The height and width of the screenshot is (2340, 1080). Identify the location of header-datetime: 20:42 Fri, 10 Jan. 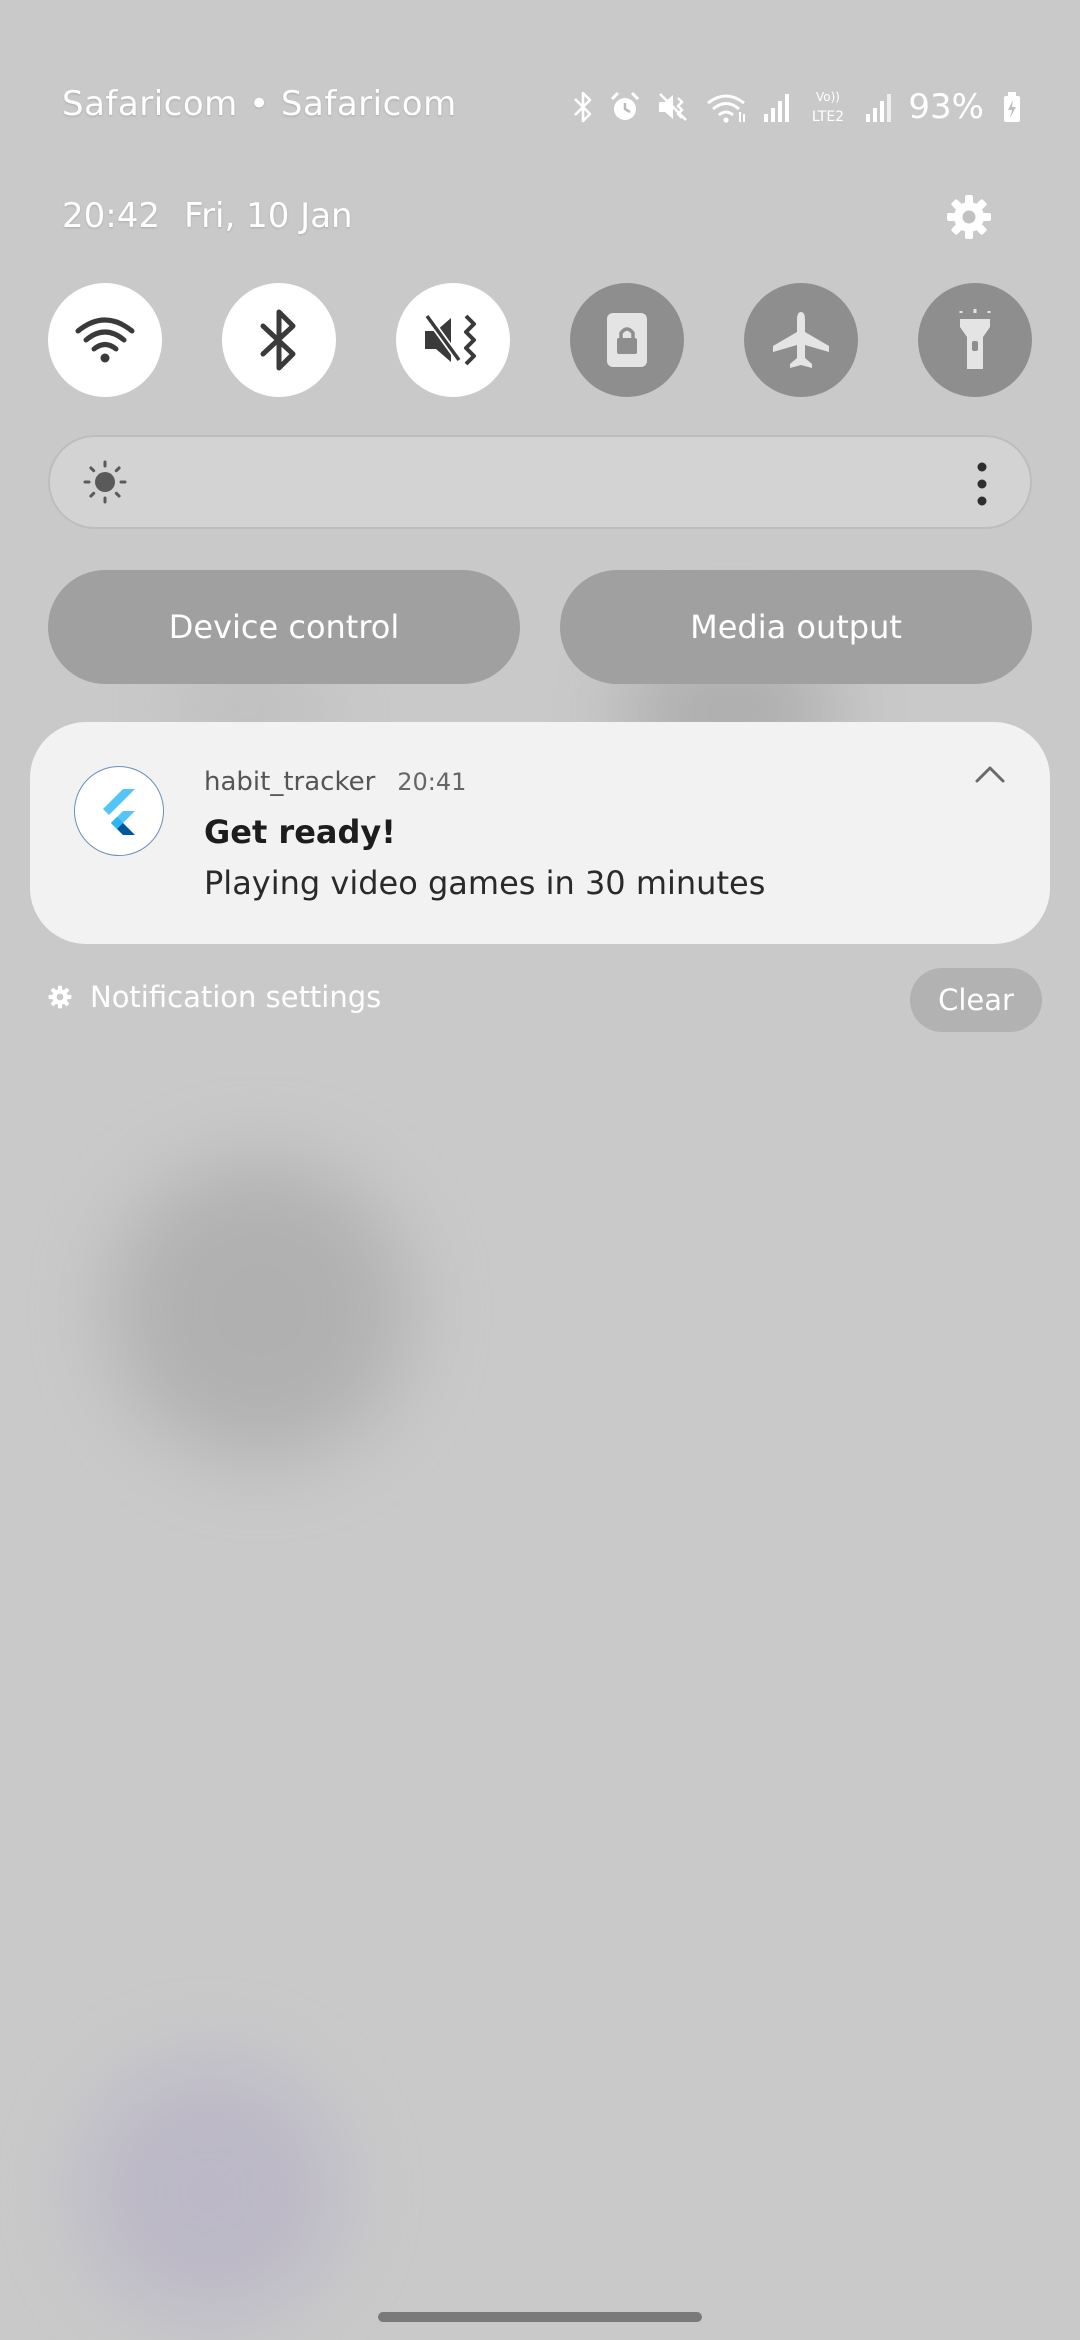
(207, 216).